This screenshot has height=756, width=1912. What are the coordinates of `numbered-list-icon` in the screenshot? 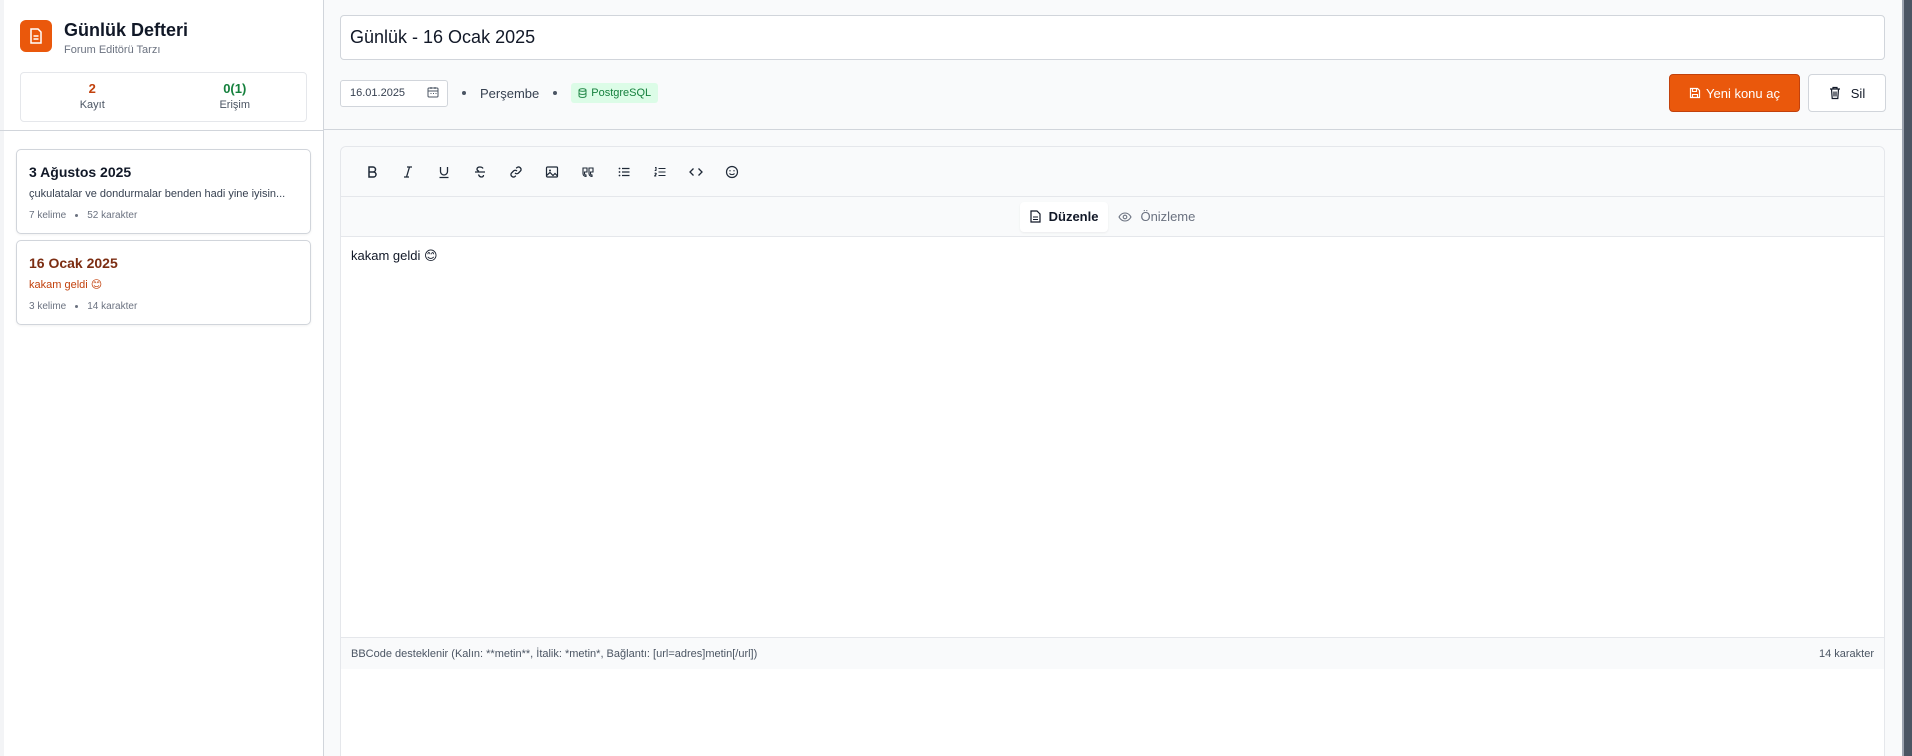 It's located at (660, 172).